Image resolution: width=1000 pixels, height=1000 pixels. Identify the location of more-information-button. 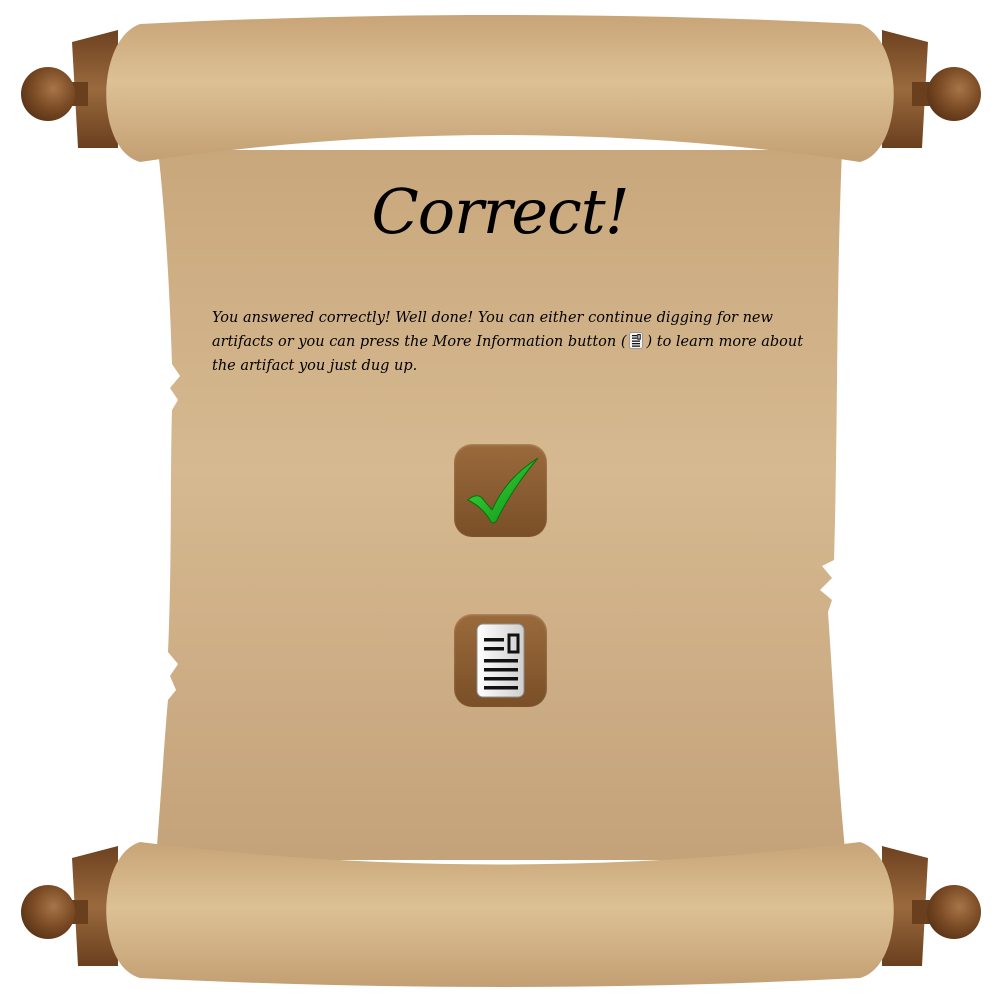
(500, 660).